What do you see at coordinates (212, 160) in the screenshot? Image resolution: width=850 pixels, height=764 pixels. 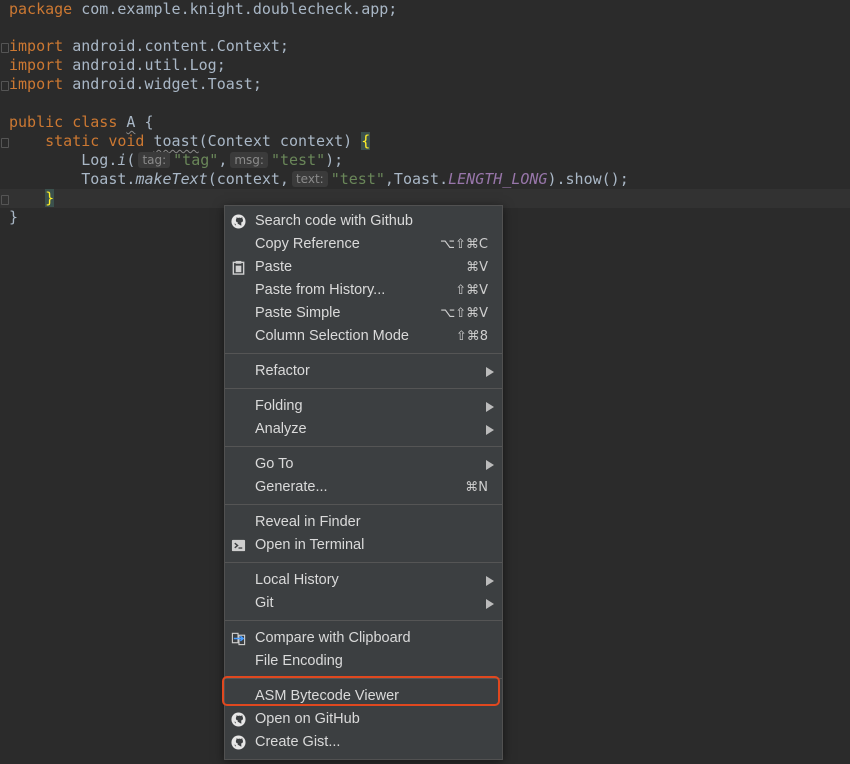 I see `code-line-log: Log.i(tag: "tag", msg: "test");` at bounding box center [212, 160].